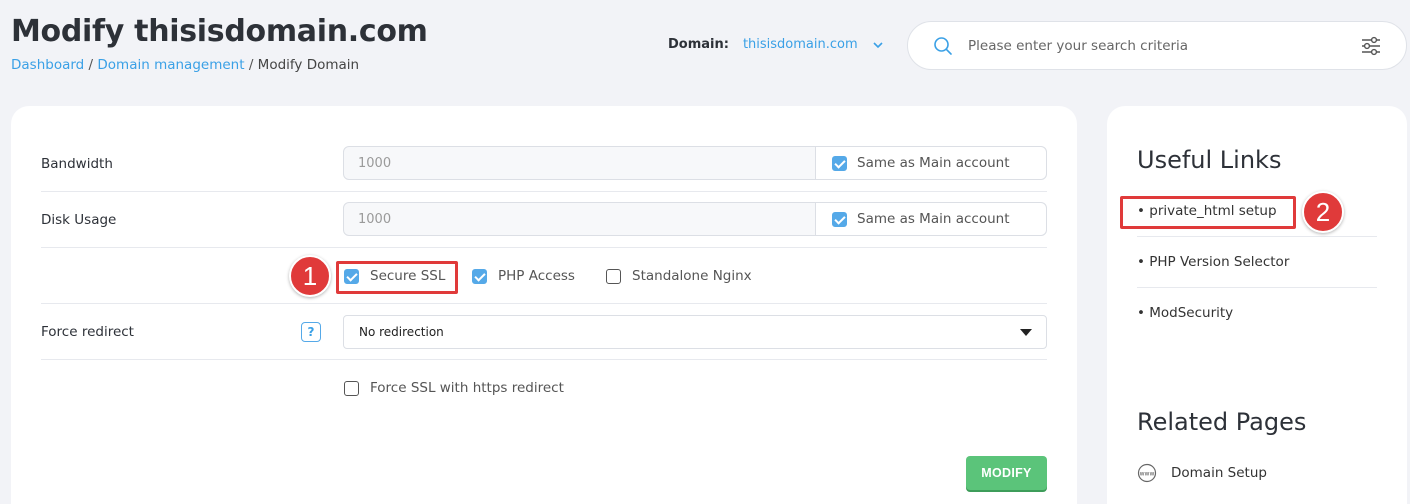 The height and width of the screenshot is (504, 1410). Describe the element at coordinates (1219, 473) in the screenshot. I see `related-page-label: Domain Setup` at that location.